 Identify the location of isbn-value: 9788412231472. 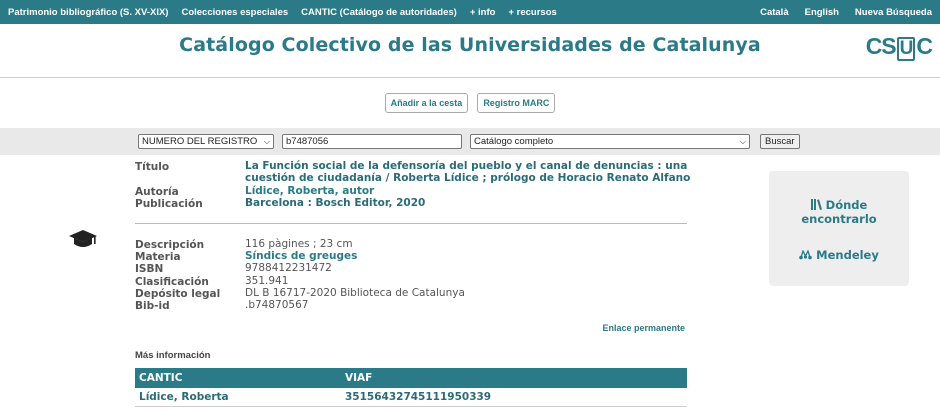
(288, 268).